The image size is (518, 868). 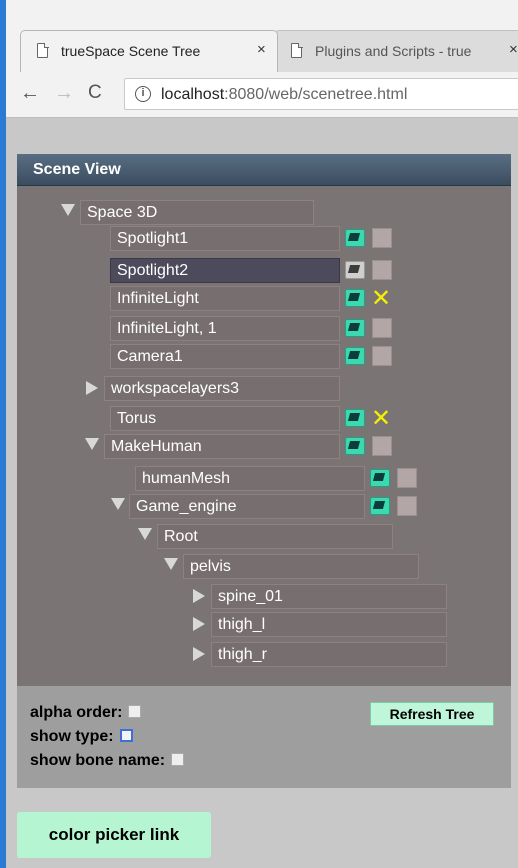 I want to click on alpha-order-label: alpha order:, so click(x=76, y=712).